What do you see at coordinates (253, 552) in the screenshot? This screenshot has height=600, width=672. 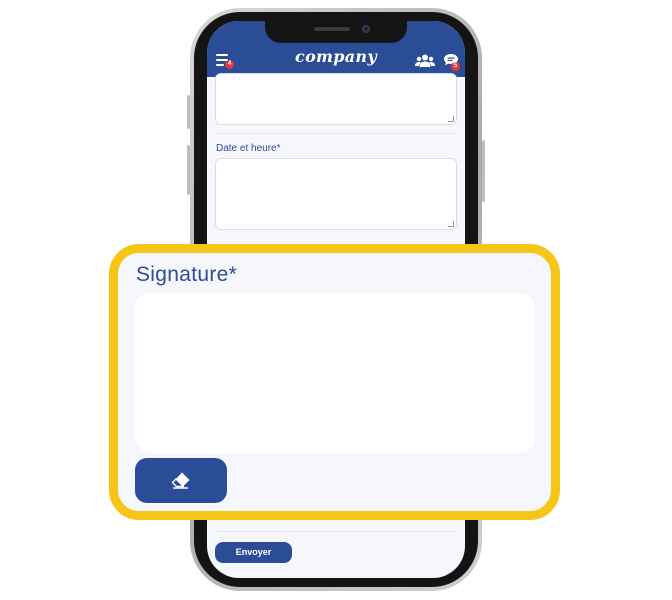 I see `submit-button: Envoyer` at bounding box center [253, 552].